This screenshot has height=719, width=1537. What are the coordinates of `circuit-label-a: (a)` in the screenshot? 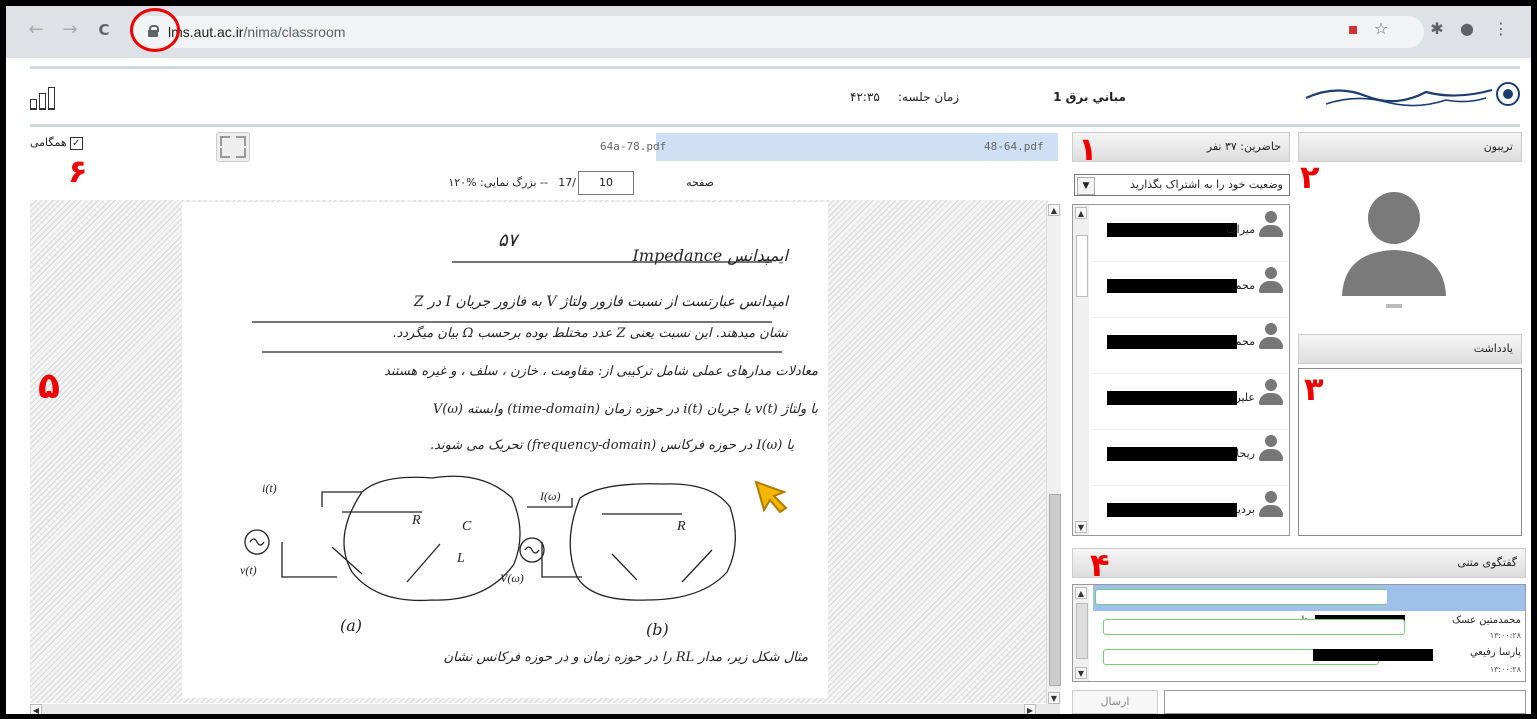 It's located at (351, 625).